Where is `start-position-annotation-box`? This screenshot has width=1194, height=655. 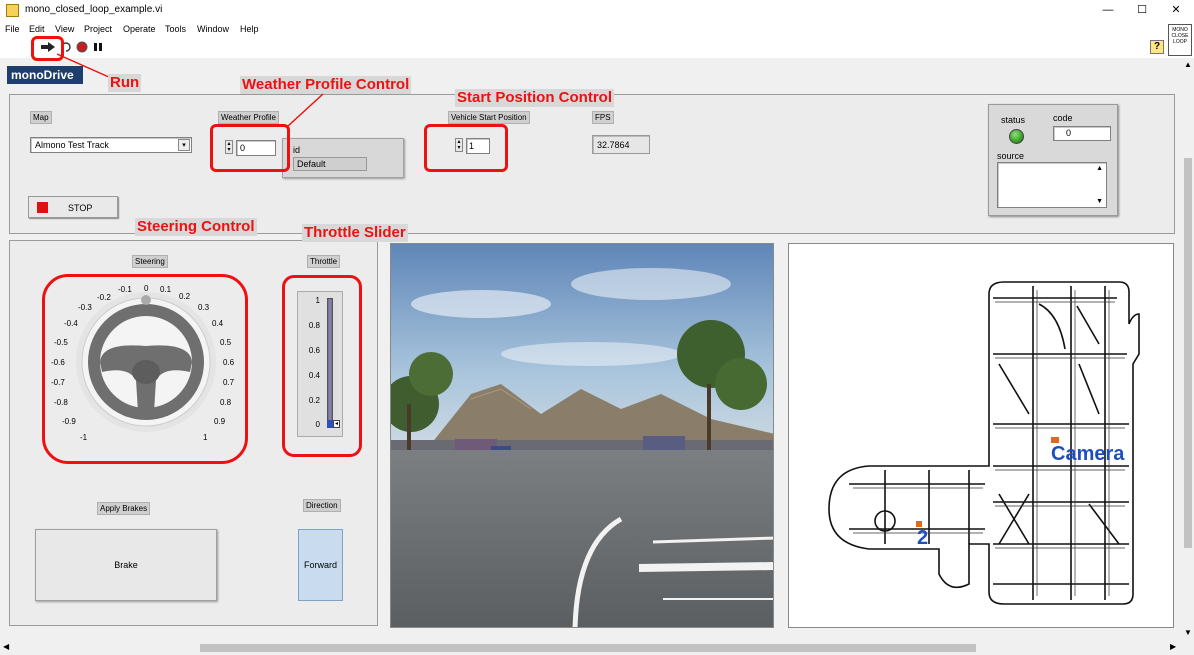 start-position-annotation-box is located at coordinates (466, 148).